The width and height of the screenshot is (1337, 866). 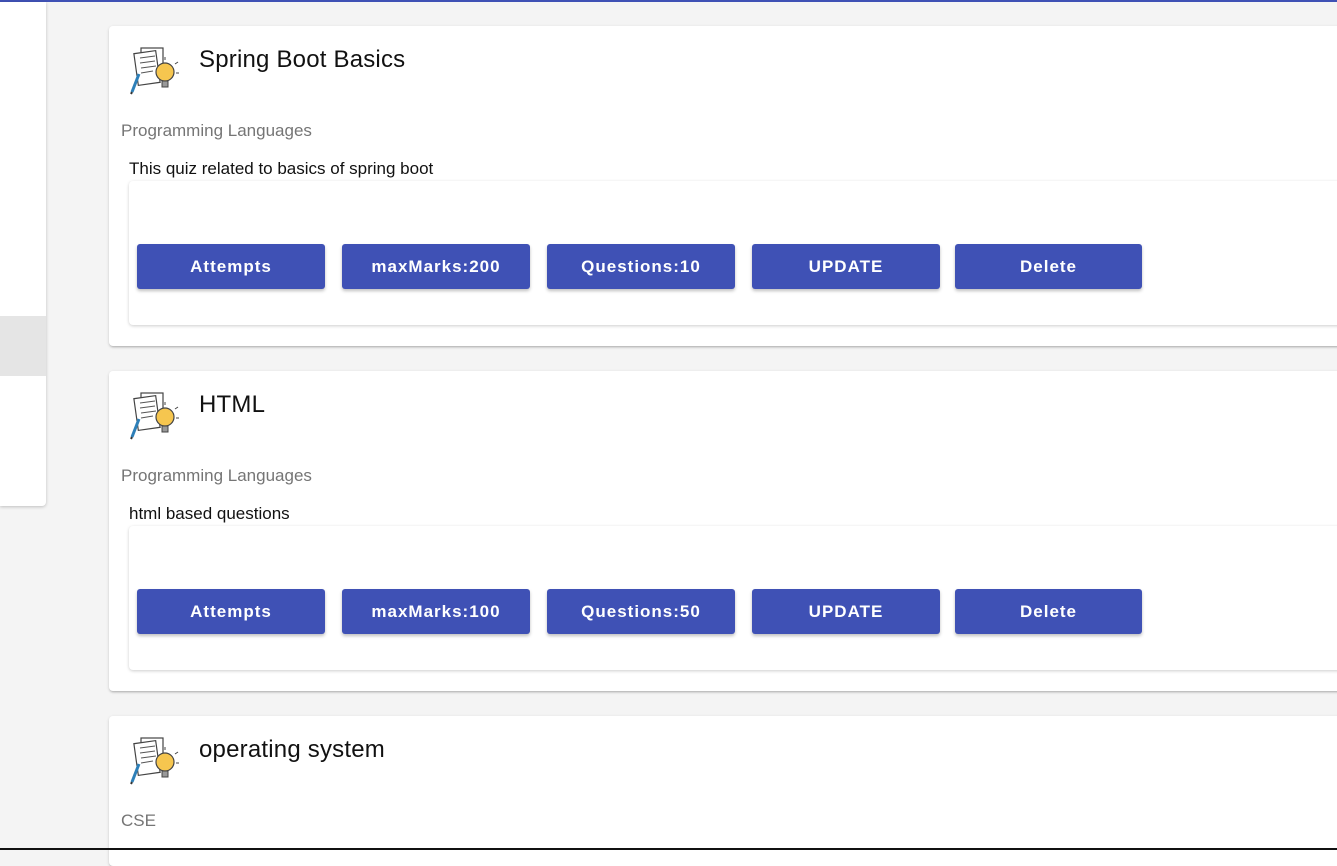 I want to click on quiz-category: CSE, so click(x=138, y=820).